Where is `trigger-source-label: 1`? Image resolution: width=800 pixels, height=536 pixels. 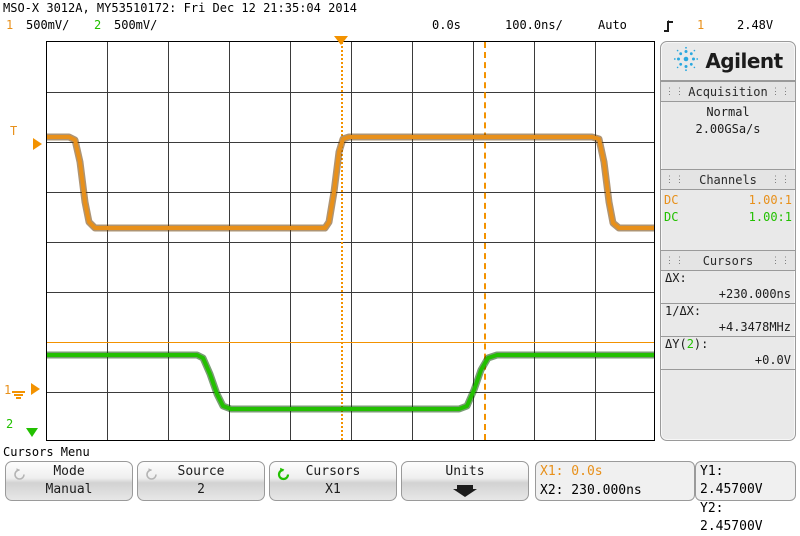 trigger-source-label: 1 is located at coordinates (700, 25).